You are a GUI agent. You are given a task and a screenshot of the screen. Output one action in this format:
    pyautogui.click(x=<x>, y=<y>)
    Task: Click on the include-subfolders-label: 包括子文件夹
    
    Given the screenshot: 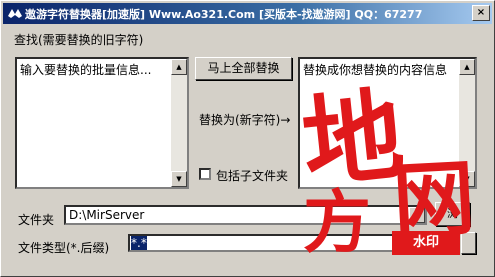 What is the action you would take?
    pyautogui.click(x=252, y=176)
    